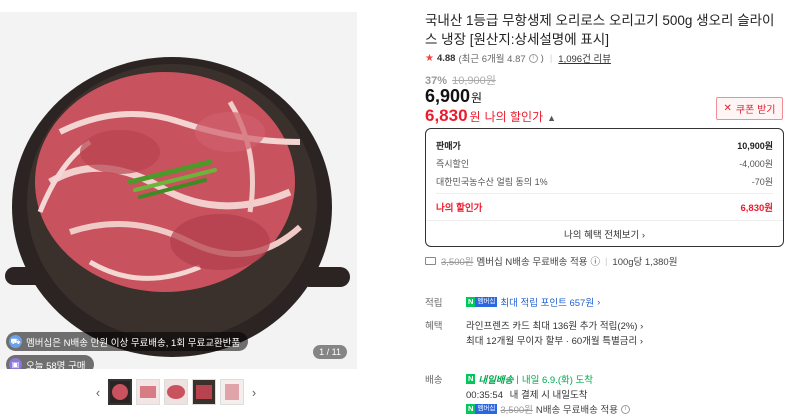  I want to click on truck-icon, so click(430, 261).